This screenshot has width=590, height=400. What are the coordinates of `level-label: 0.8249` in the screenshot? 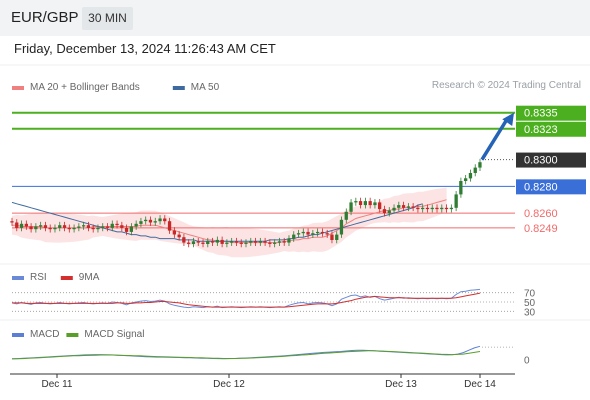 It's located at (541, 229).